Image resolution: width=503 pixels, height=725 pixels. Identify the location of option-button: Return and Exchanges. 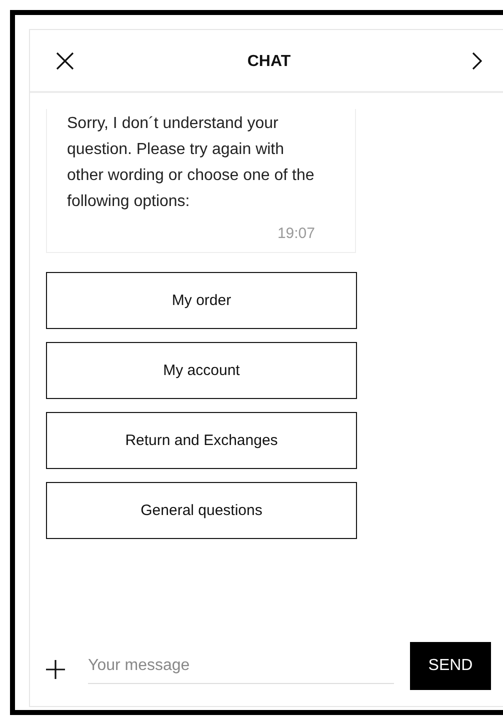
(201, 440).